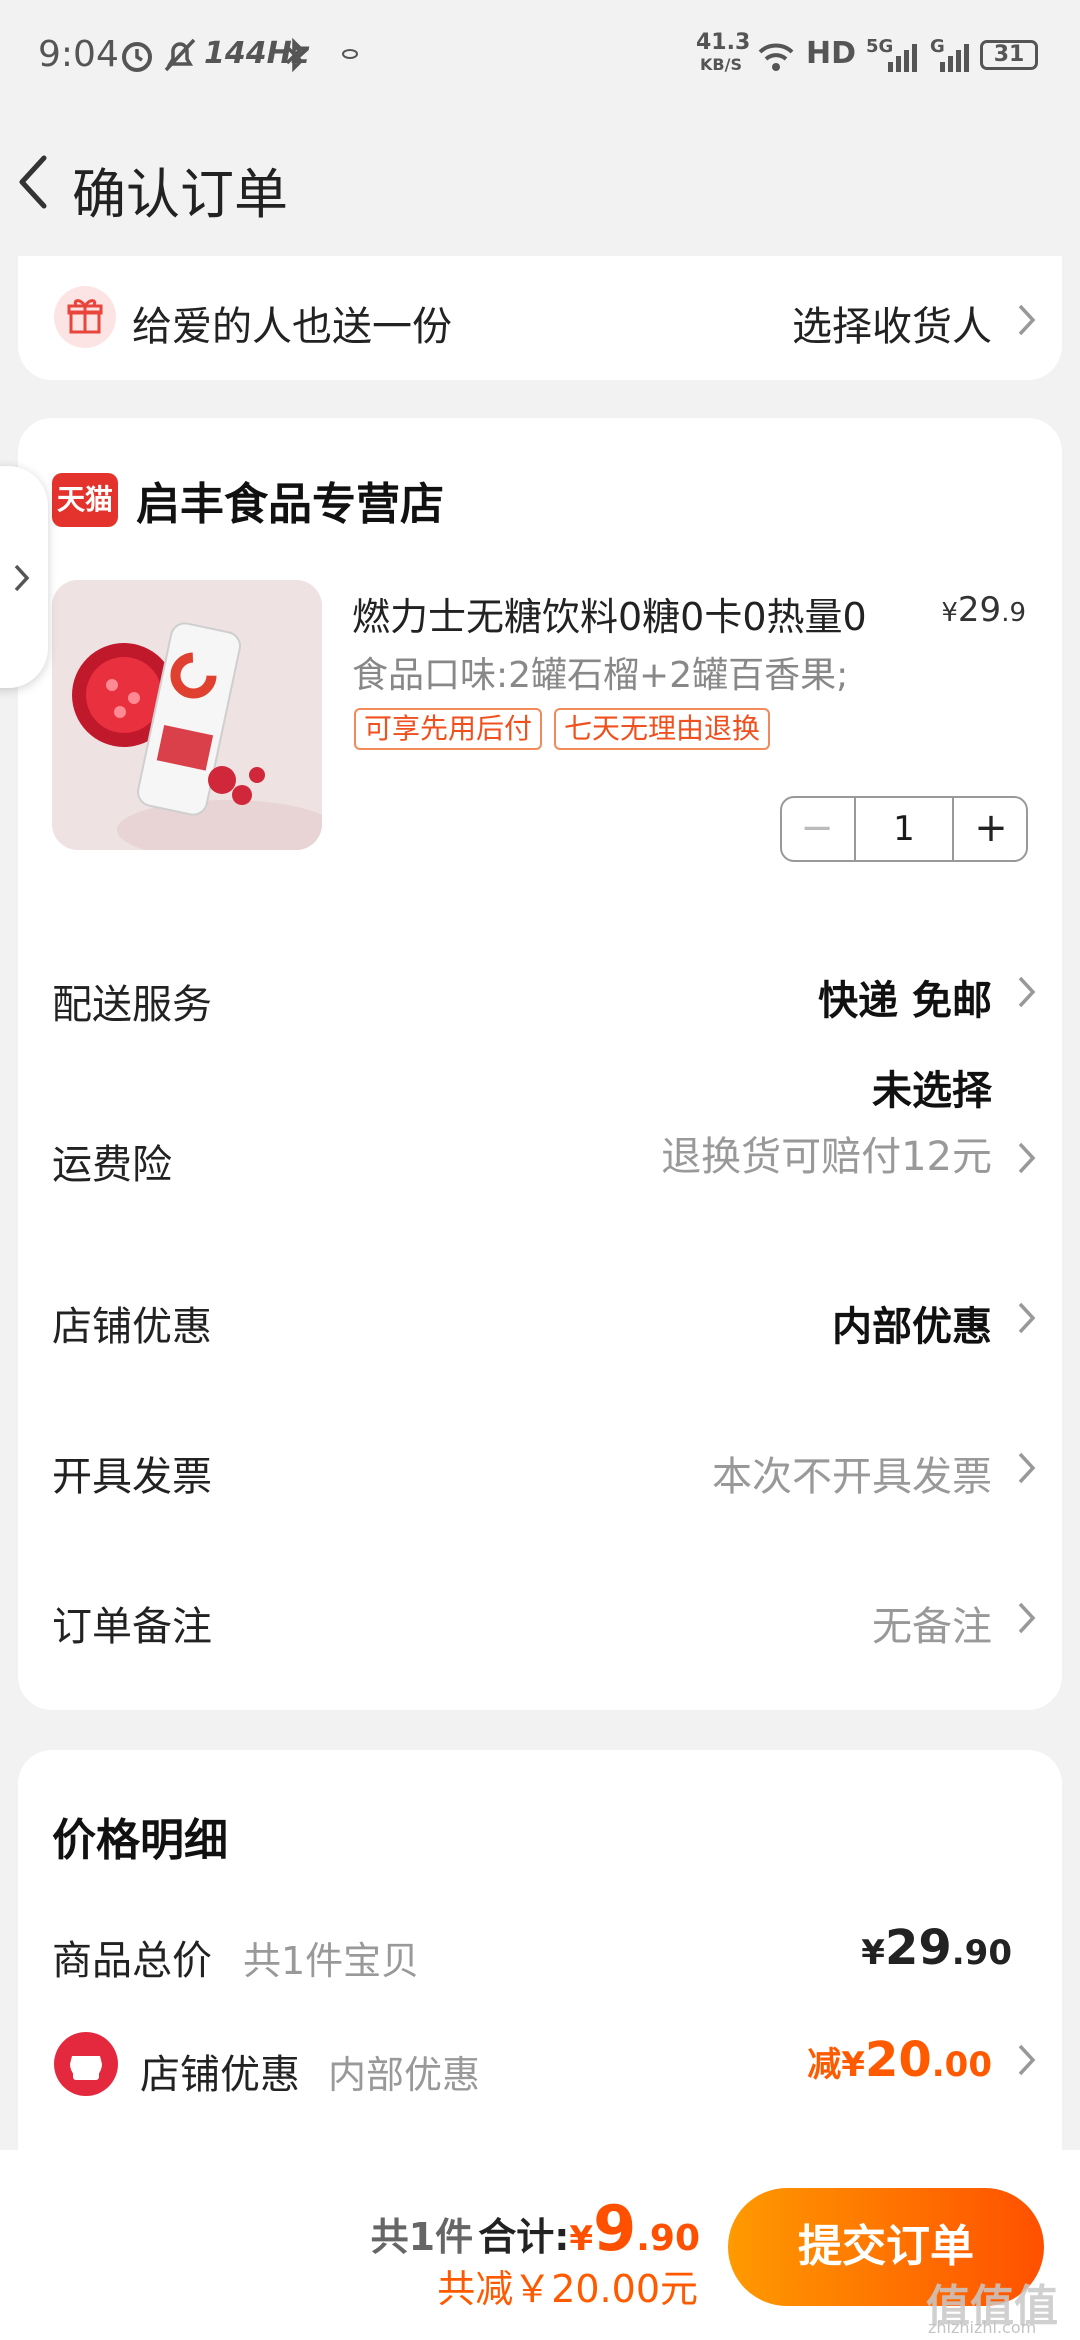  Describe the element at coordinates (140, 1840) in the screenshot. I see `price-detail-title: 价格明细` at that location.